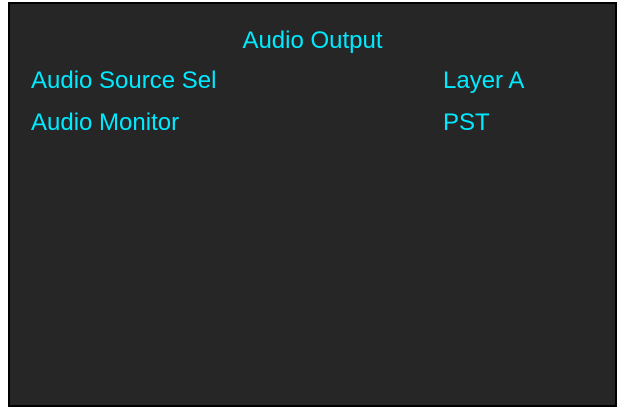 This screenshot has width=621, height=411. I want to click on menu-item-value: PST, so click(466, 123).